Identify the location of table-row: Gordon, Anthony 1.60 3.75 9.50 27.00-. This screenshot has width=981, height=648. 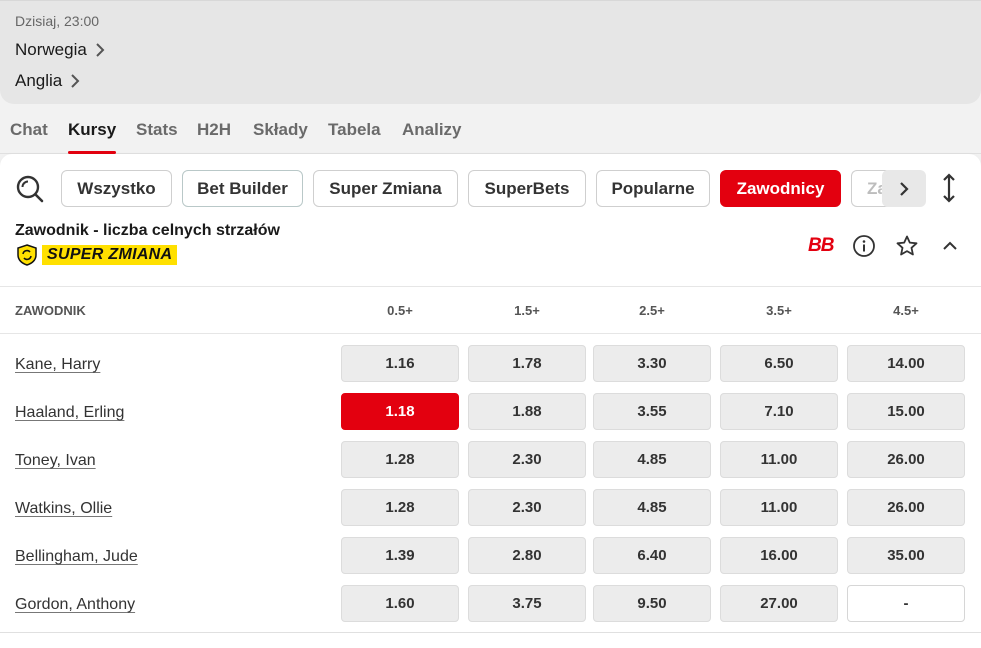
(490, 609).